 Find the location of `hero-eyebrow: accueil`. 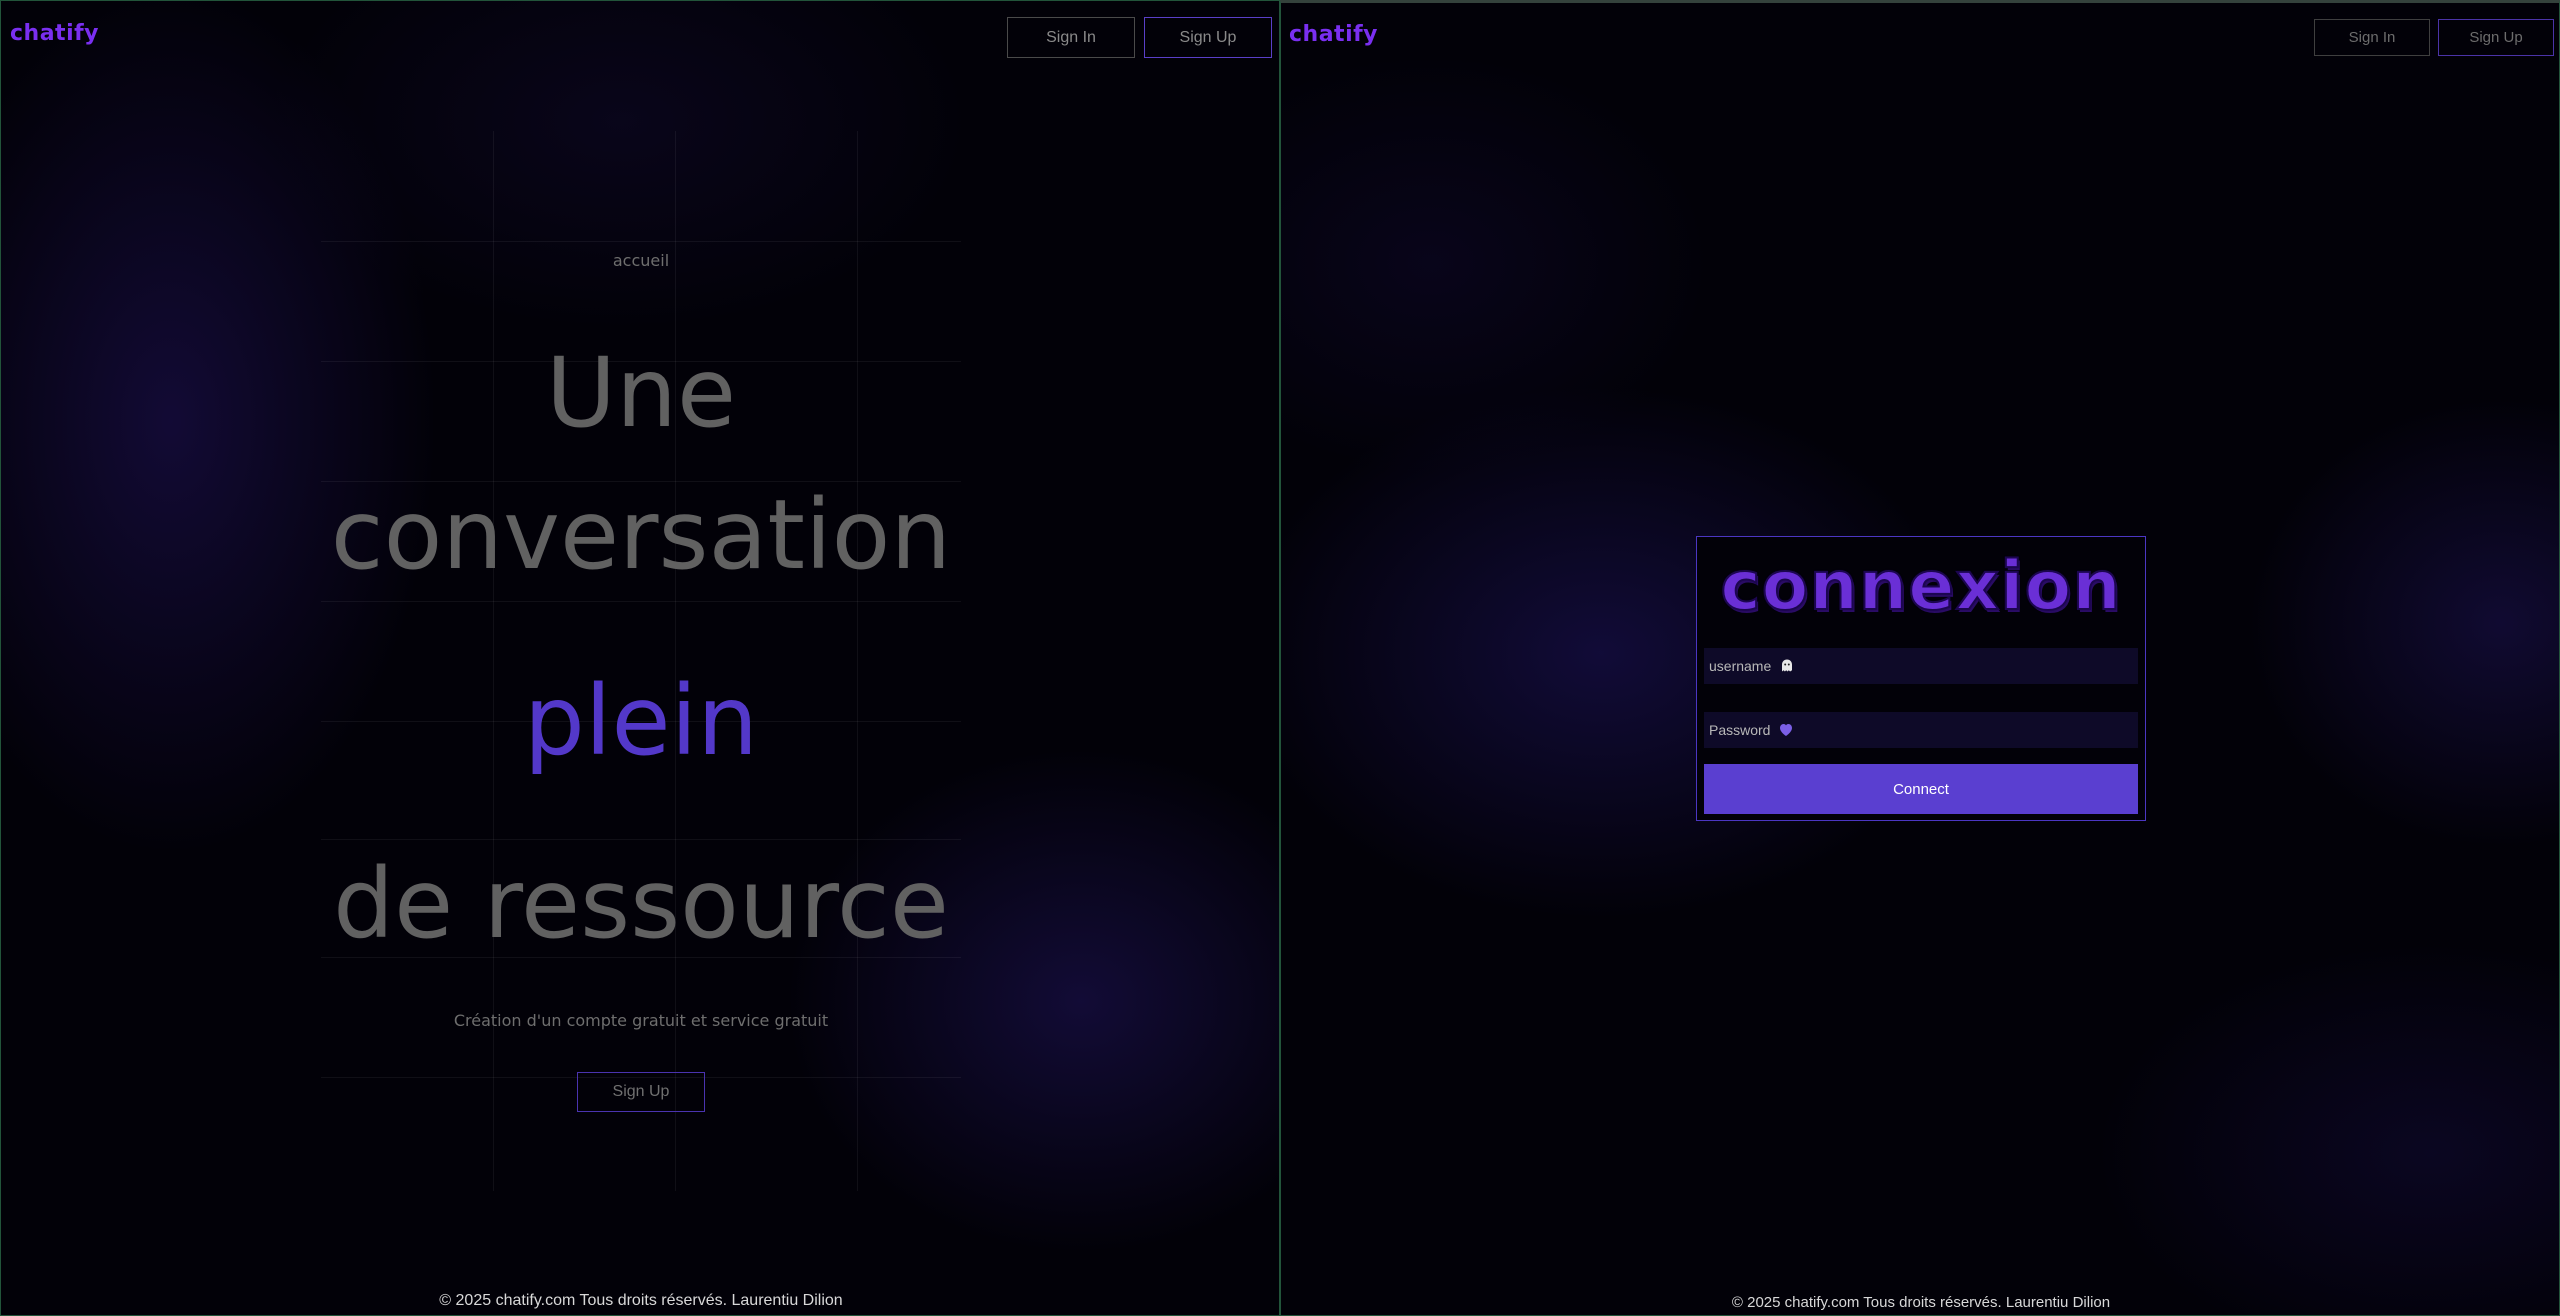

hero-eyebrow: accueil is located at coordinates (641, 260).